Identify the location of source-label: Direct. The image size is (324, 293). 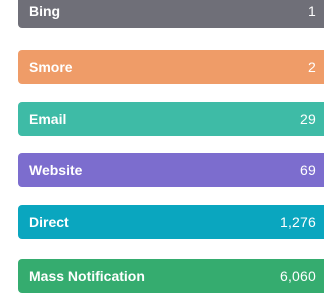
(49, 222).